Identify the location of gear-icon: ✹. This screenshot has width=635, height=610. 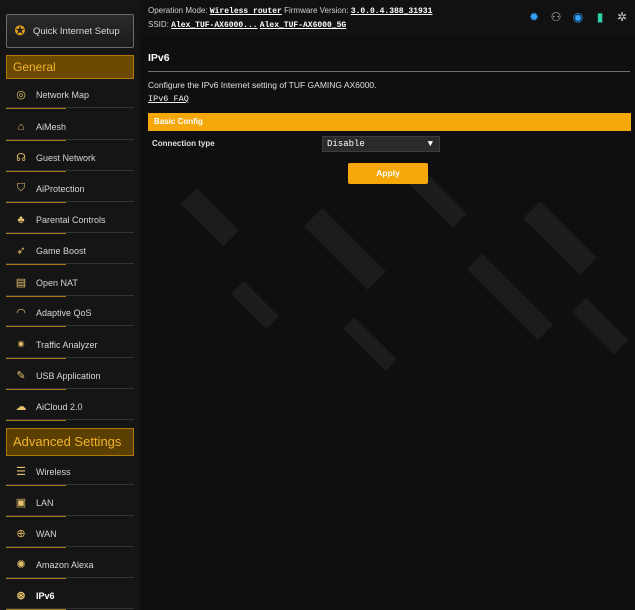
(534, 17).